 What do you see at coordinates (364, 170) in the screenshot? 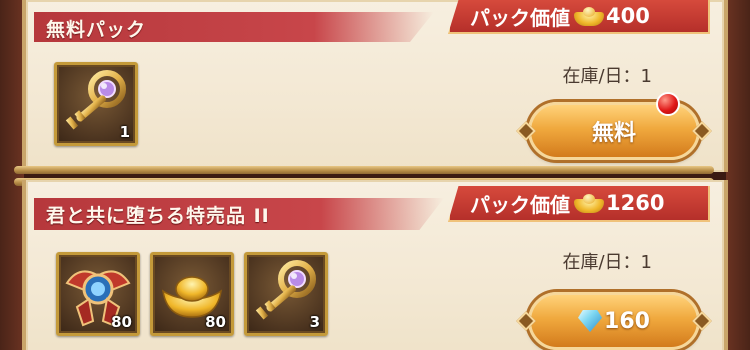
I see `divider` at bounding box center [364, 170].